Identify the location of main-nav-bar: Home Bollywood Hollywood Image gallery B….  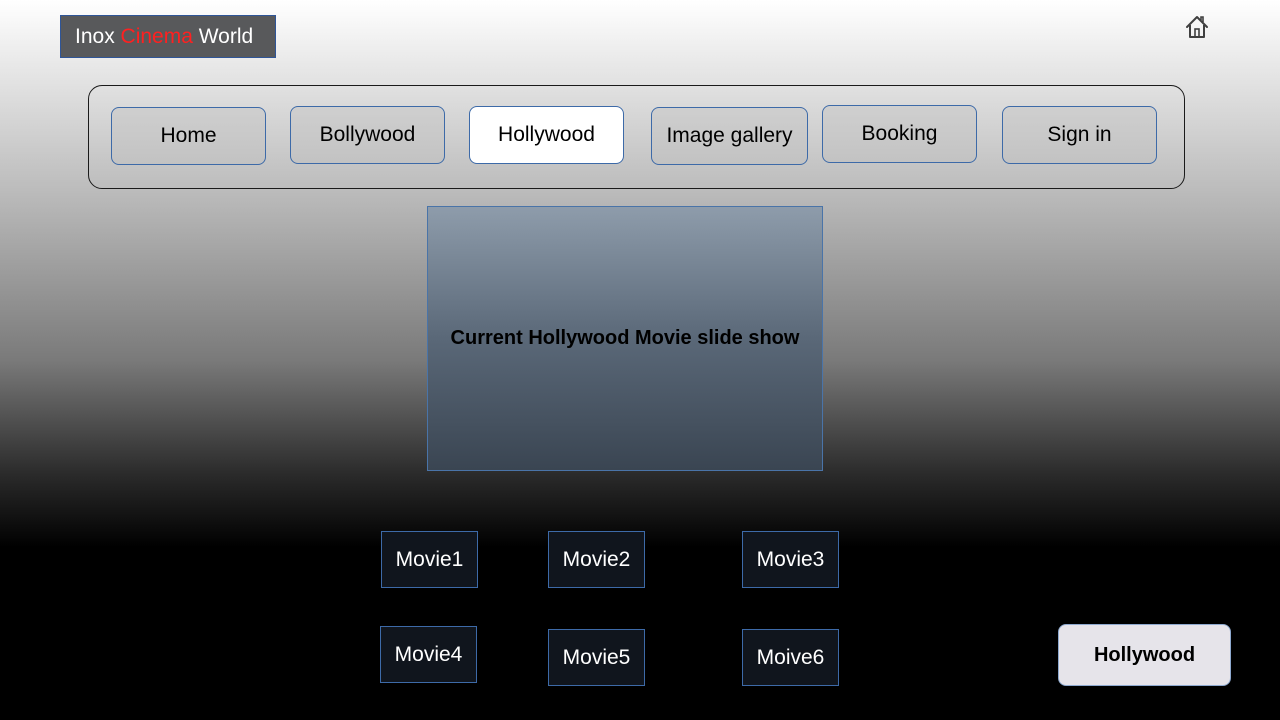
(636, 137).